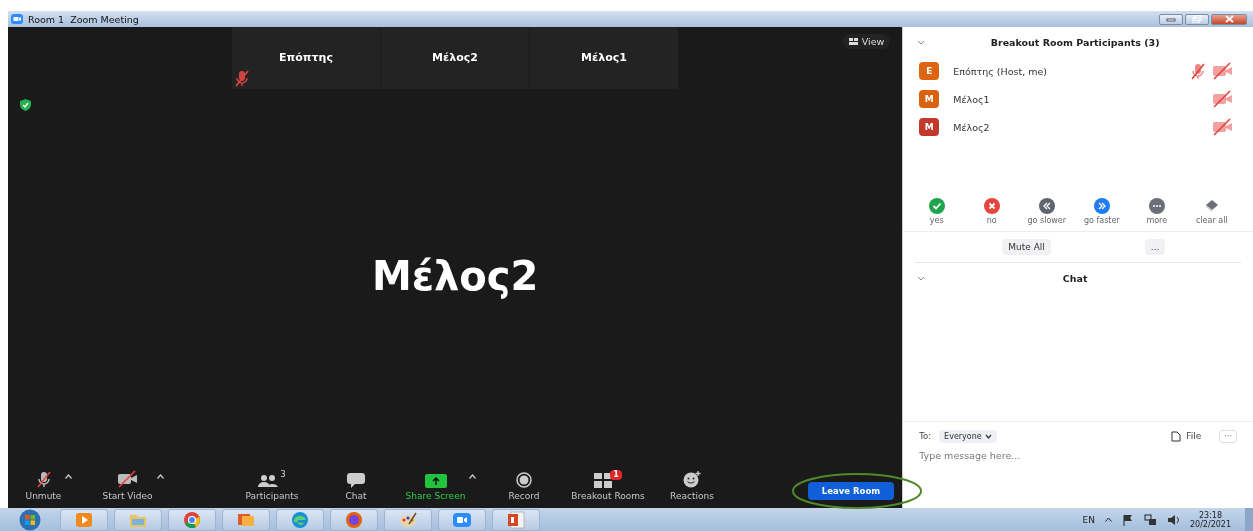 This screenshot has width=1253, height=531. I want to click on participant-count: 3, so click(283, 474).